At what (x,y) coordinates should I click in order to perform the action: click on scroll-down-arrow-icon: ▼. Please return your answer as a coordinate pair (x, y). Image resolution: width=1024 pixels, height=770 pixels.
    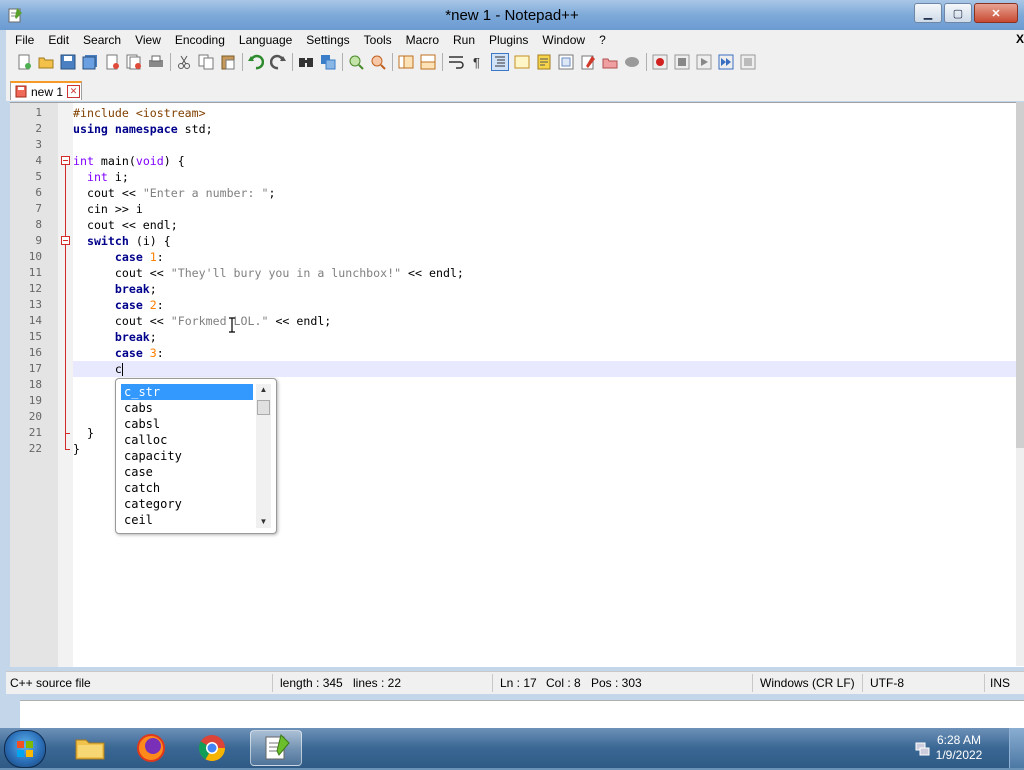
    Looking at the image, I should click on (263, 522).